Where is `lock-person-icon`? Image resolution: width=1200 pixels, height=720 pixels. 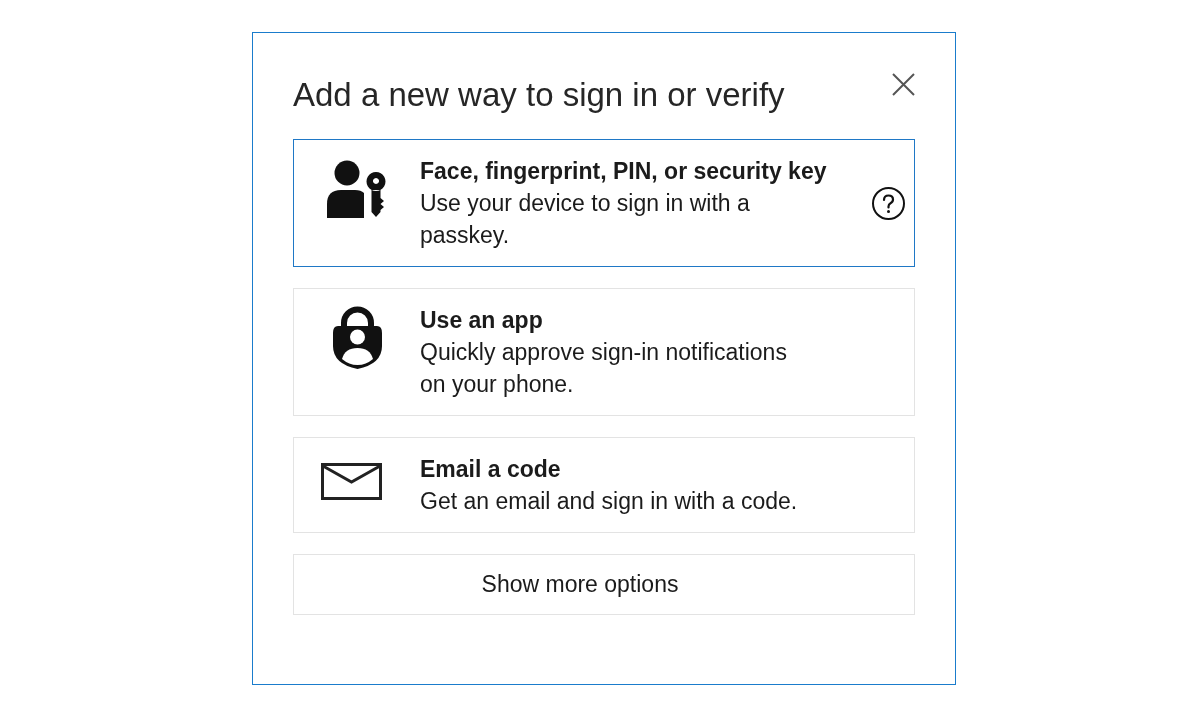
lock-person-icon is located at coordinates (357, 337).